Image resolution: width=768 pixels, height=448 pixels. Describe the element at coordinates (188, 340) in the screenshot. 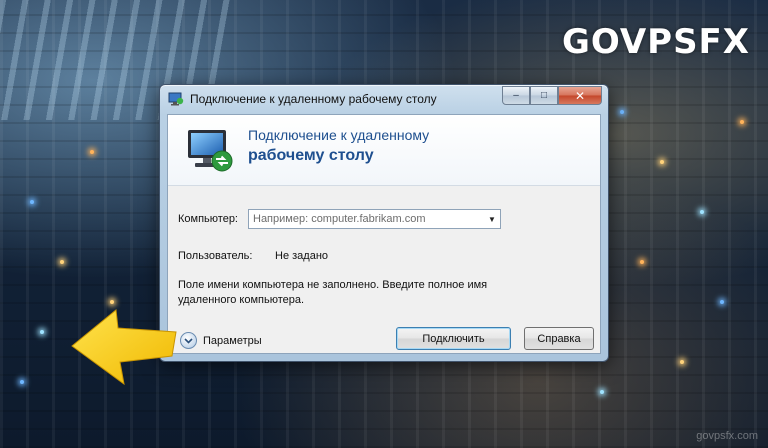

I see `chevron-down-icon` at that location.